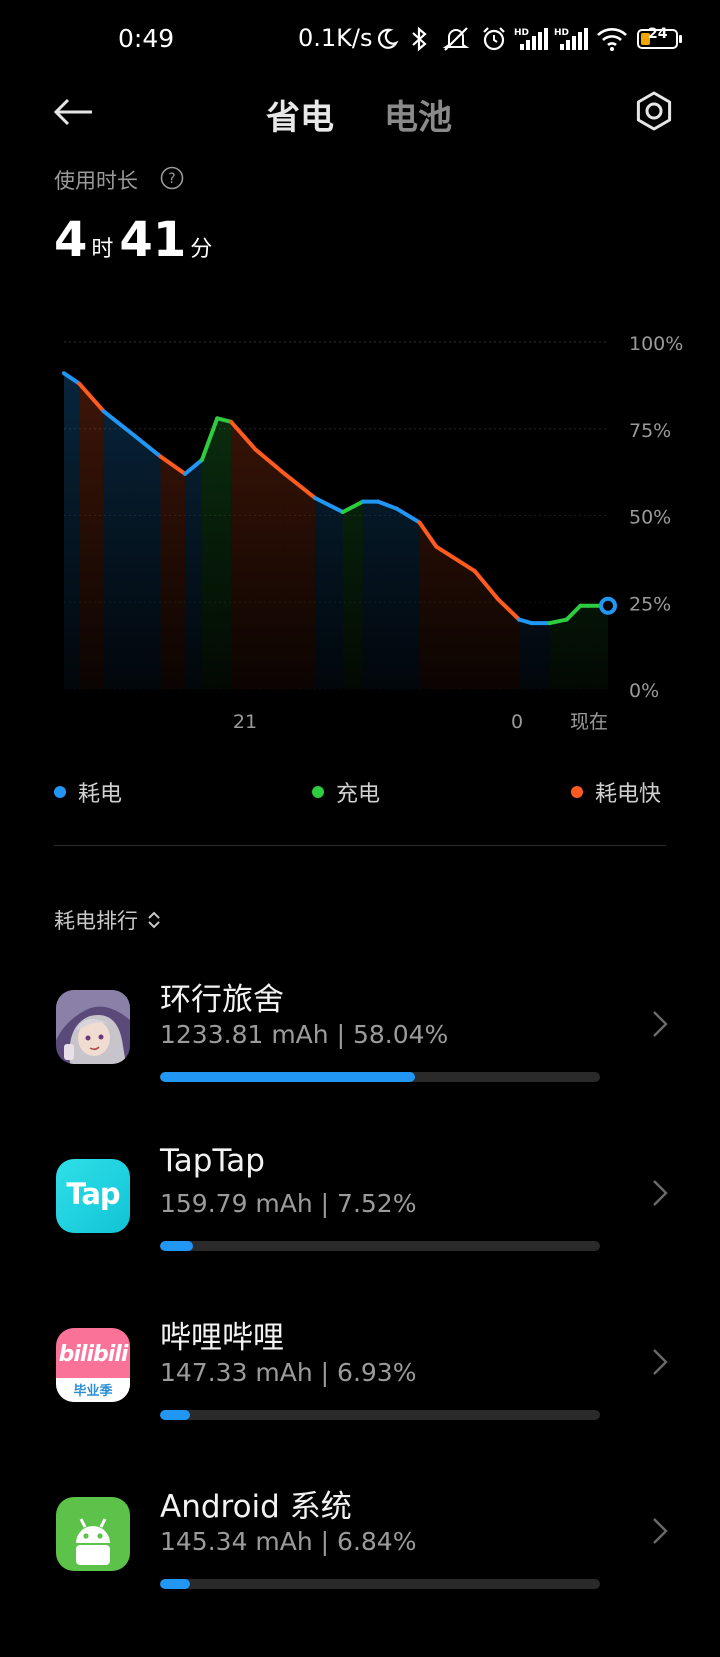  Describe the element at coordinates (300, 114) in the screenshot. I see `tab-power-saving: 省电` at that location.